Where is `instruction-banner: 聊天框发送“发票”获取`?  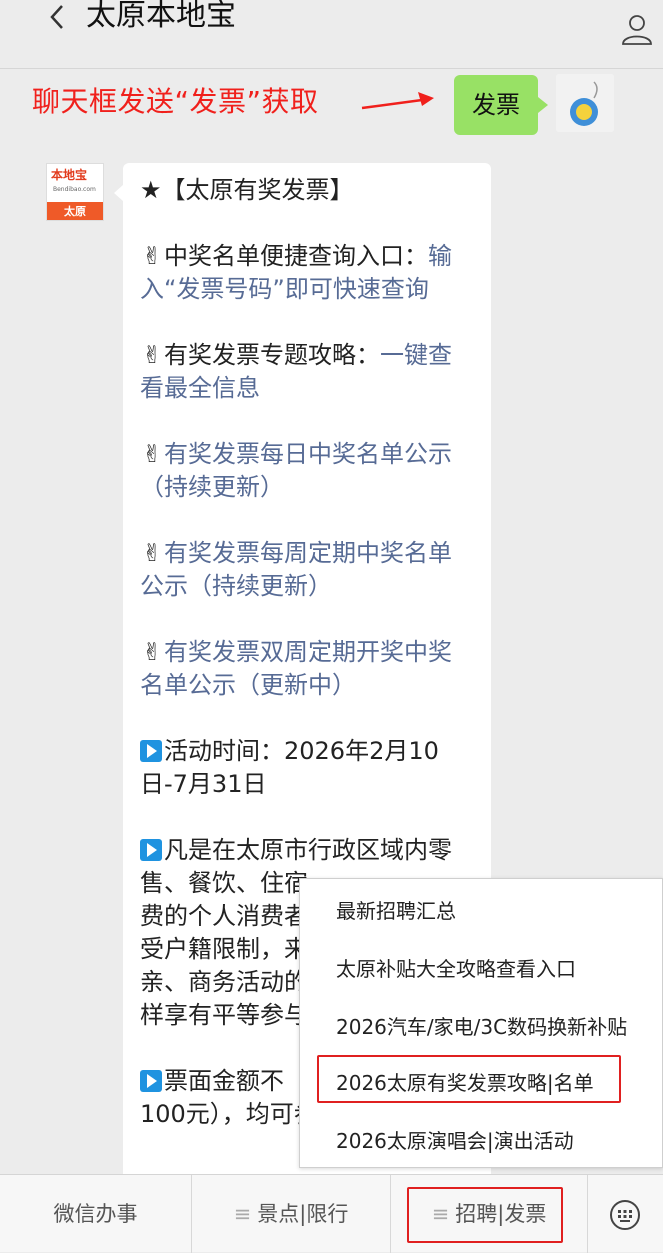 instruction-banner: 聊天框发送“发票”获取 is located at coordinates (175, 101).